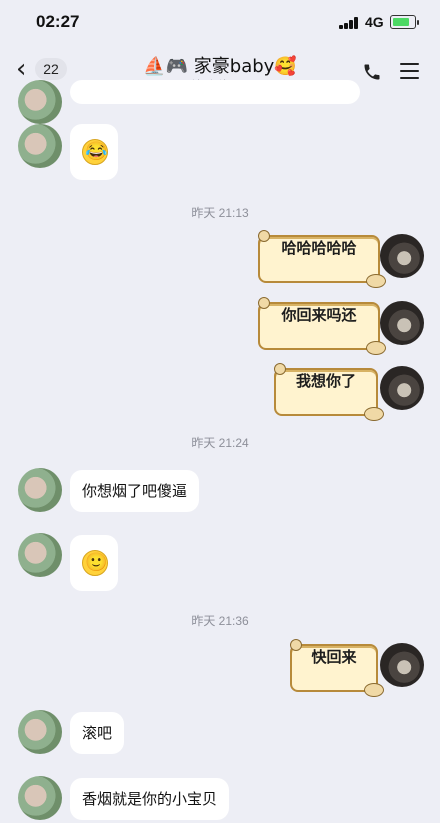 The image size is (440, 823). What do you see at coordinates (319, 248) in the screenshot?
I see `sticker-text: 哈哈哈哈哈` at bounding box center [319, 248].